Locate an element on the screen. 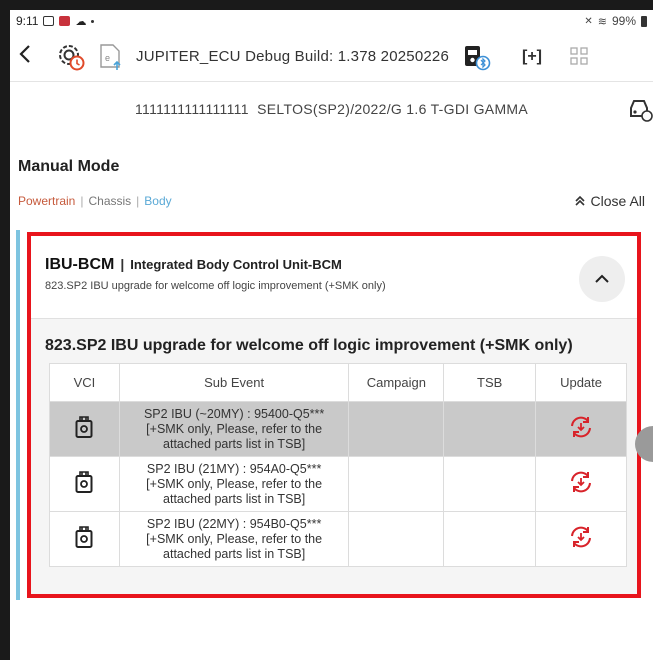  vci-connection-button is located at coordinates (477, 57).